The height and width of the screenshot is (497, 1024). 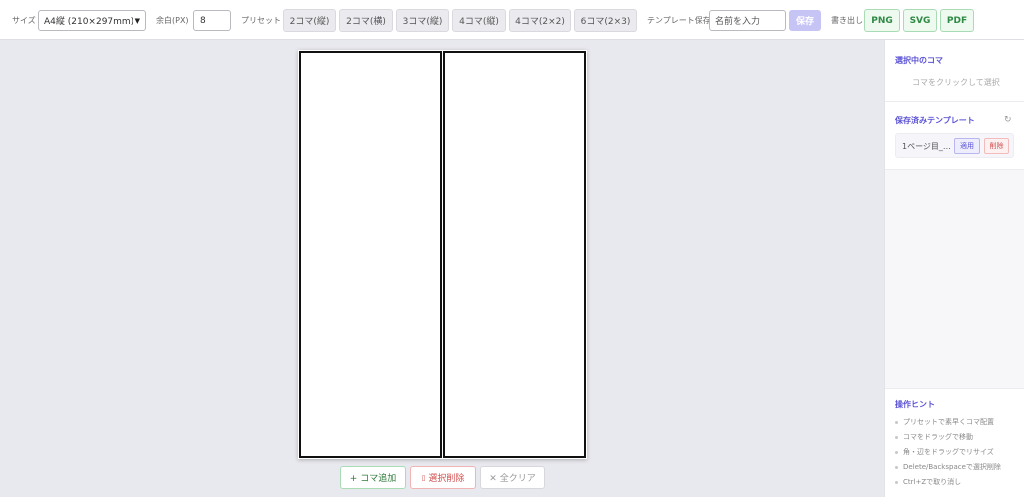 What do you see at coordinates (1008, 120) in the screenshot?
I see `refresh-icon: ↻` at bounding box center [1008, 120].